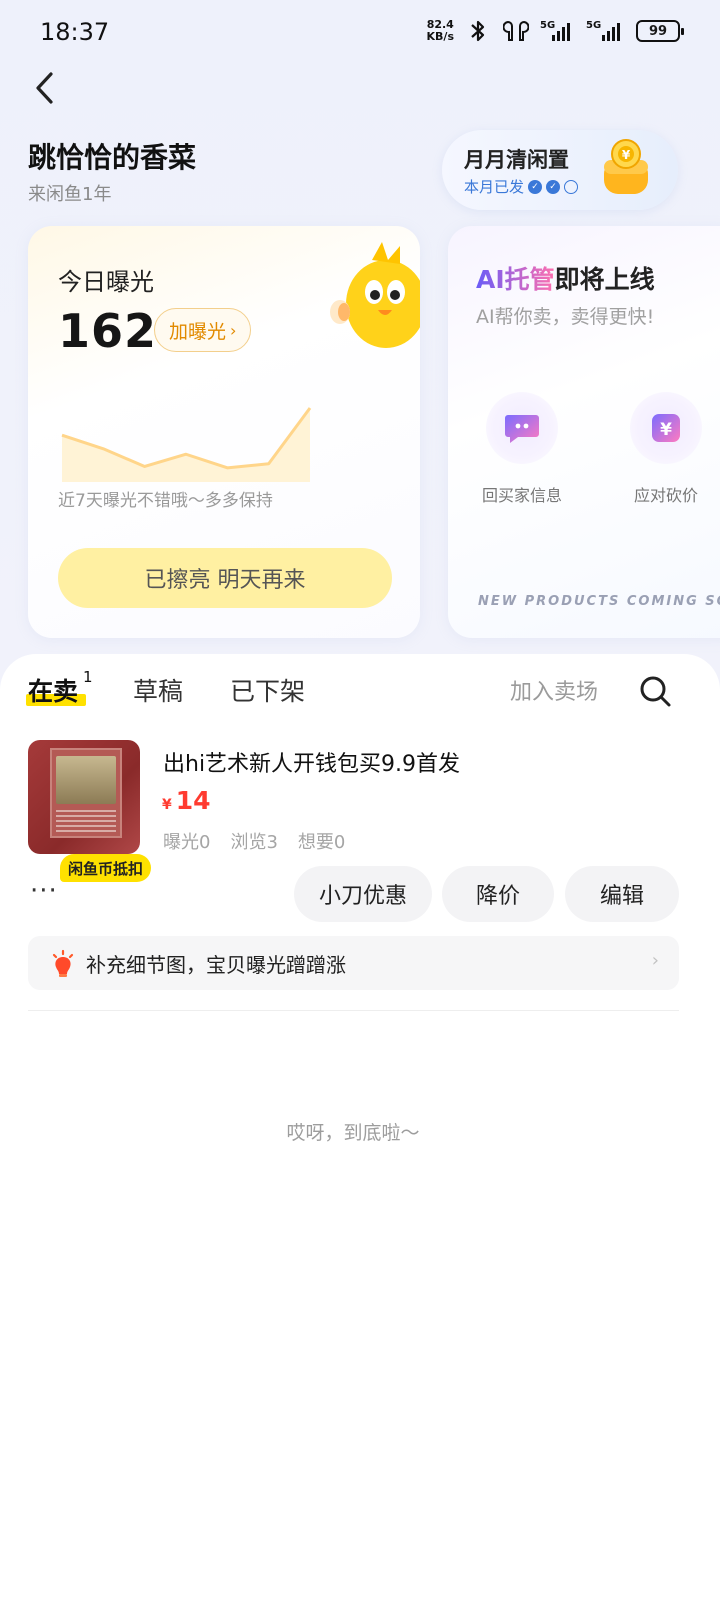  I want to click on item-title: 出hi艺术新人开钱包买9.9首发, so click(311, 762).